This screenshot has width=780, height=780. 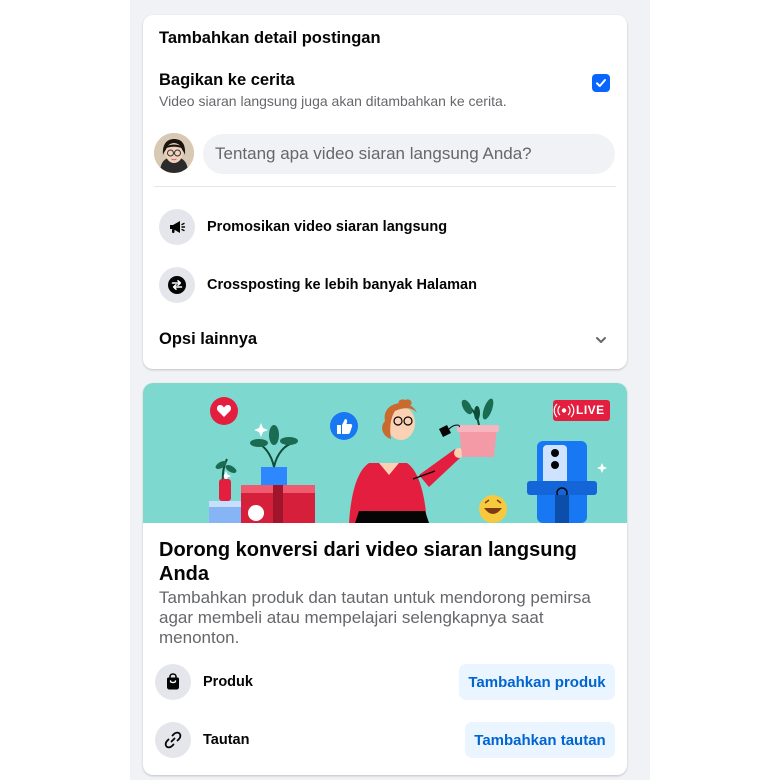 I want to click on shopping-bag-icon, so click(x=173, y=682).